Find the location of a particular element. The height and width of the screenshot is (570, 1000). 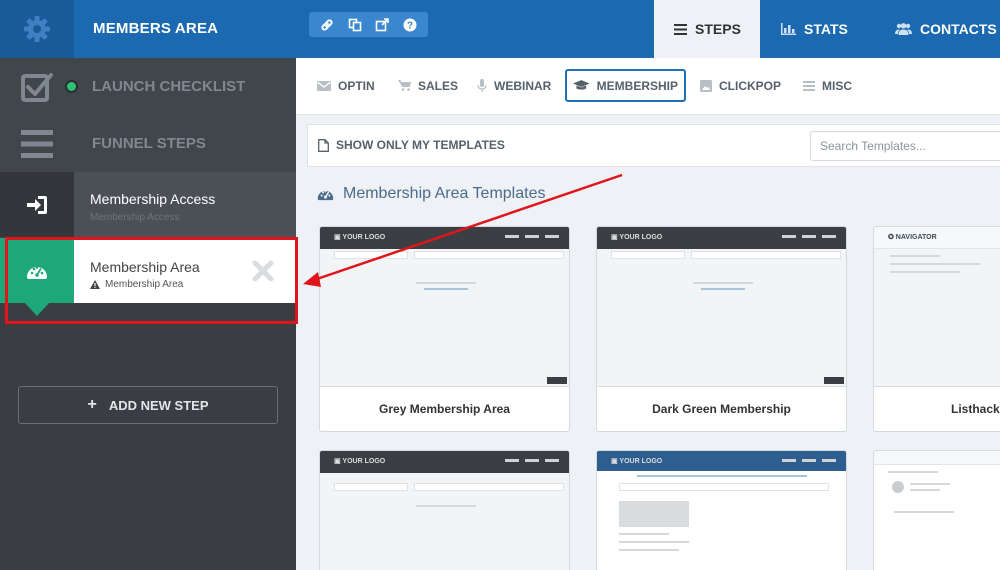

arrow-annotation is located at coordinates (463, 230).